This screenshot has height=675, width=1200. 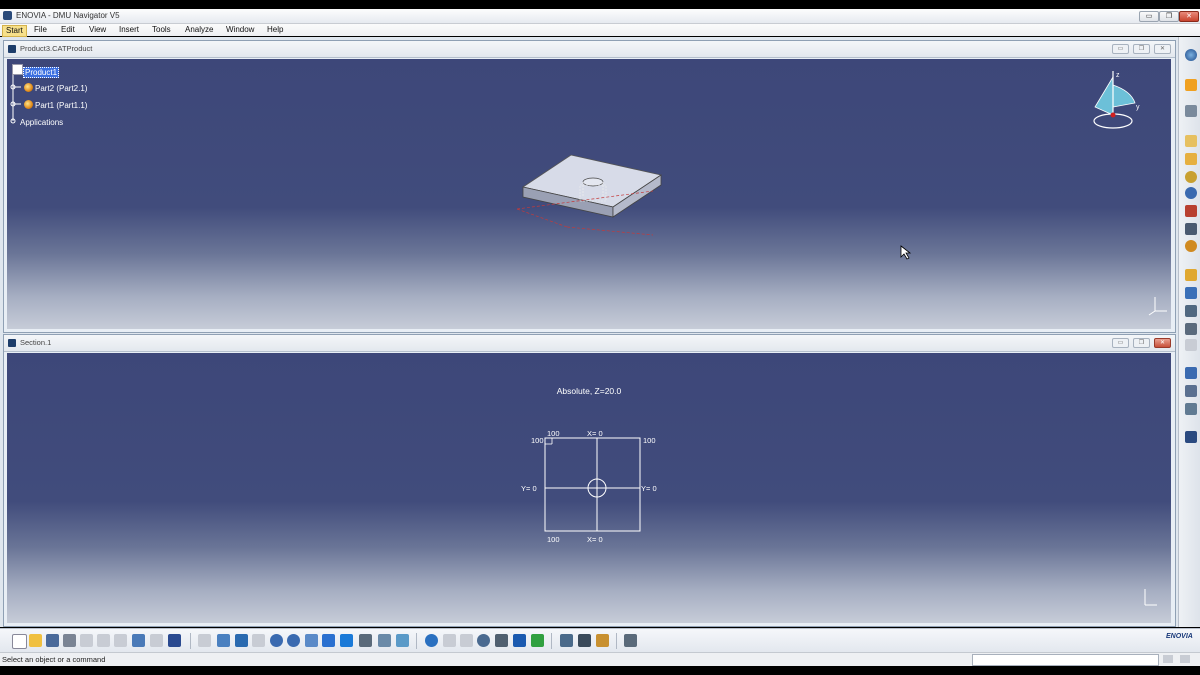 I want to click on section-minimize-button: ▭, so click(x=1120, y=343).